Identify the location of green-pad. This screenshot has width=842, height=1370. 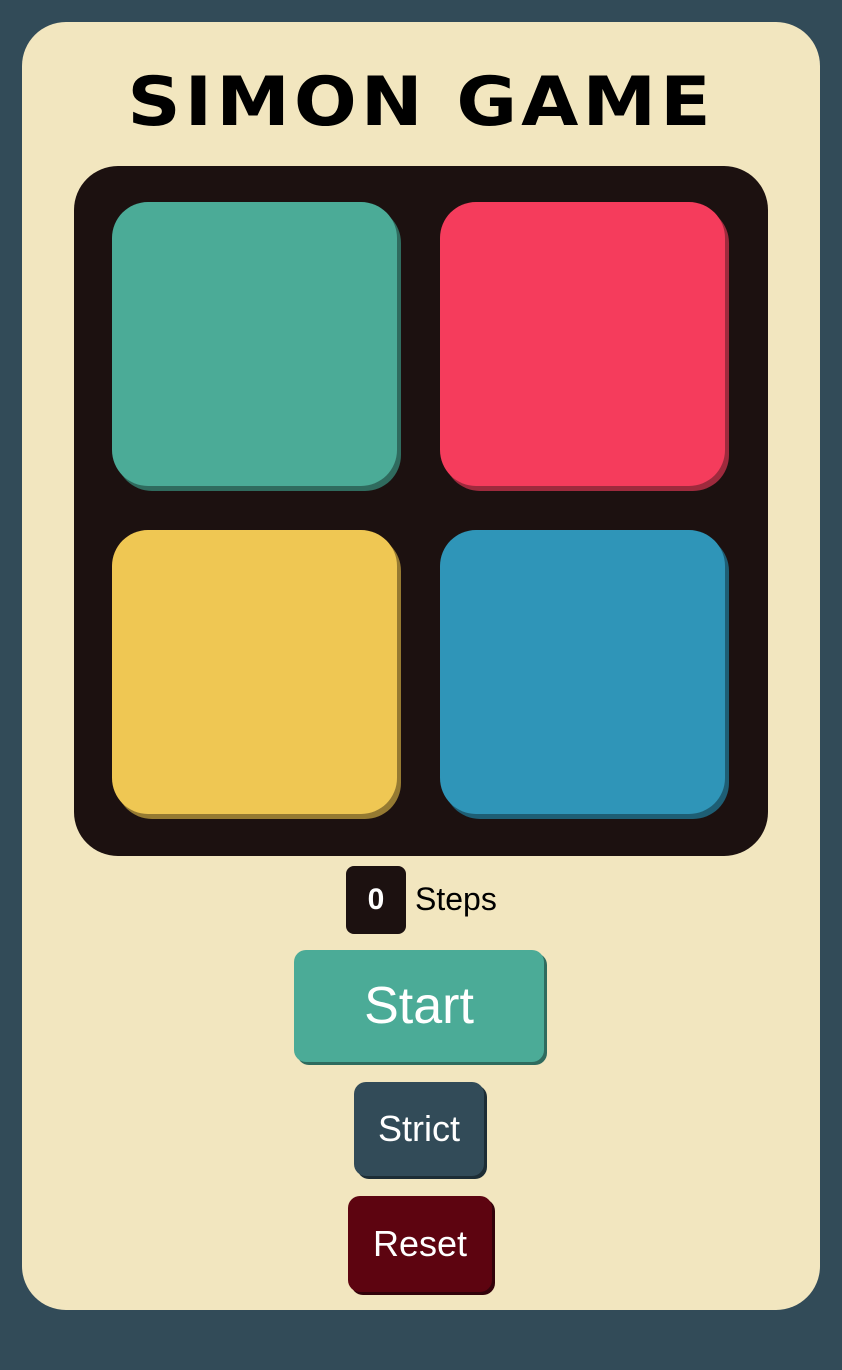
(254, 344).